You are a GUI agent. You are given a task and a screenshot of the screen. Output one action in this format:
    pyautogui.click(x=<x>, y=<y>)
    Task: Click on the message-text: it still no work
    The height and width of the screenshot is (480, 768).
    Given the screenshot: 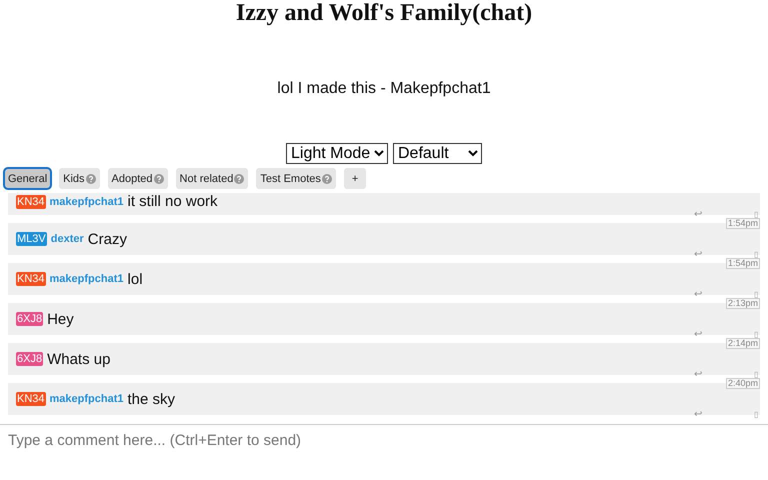 What is the action you would take?
    pyautogui.click(x=173, y=201)
    